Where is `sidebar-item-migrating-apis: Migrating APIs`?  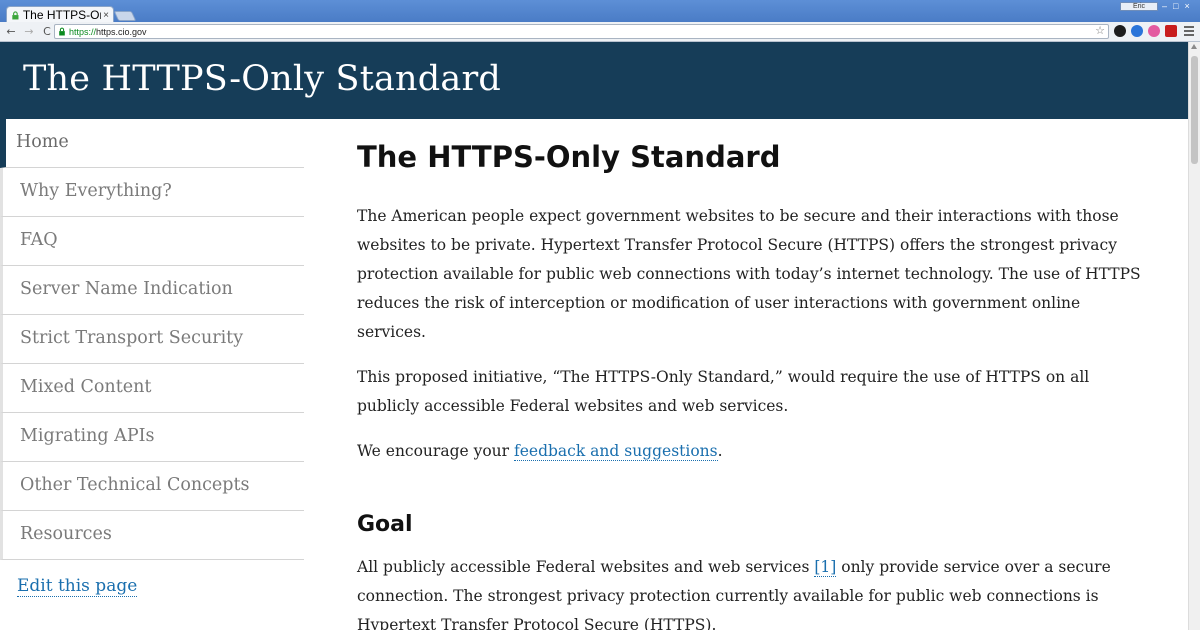 sidebar-item-migrating-apis: Migrating APIs is located at coordinates (152, 437).